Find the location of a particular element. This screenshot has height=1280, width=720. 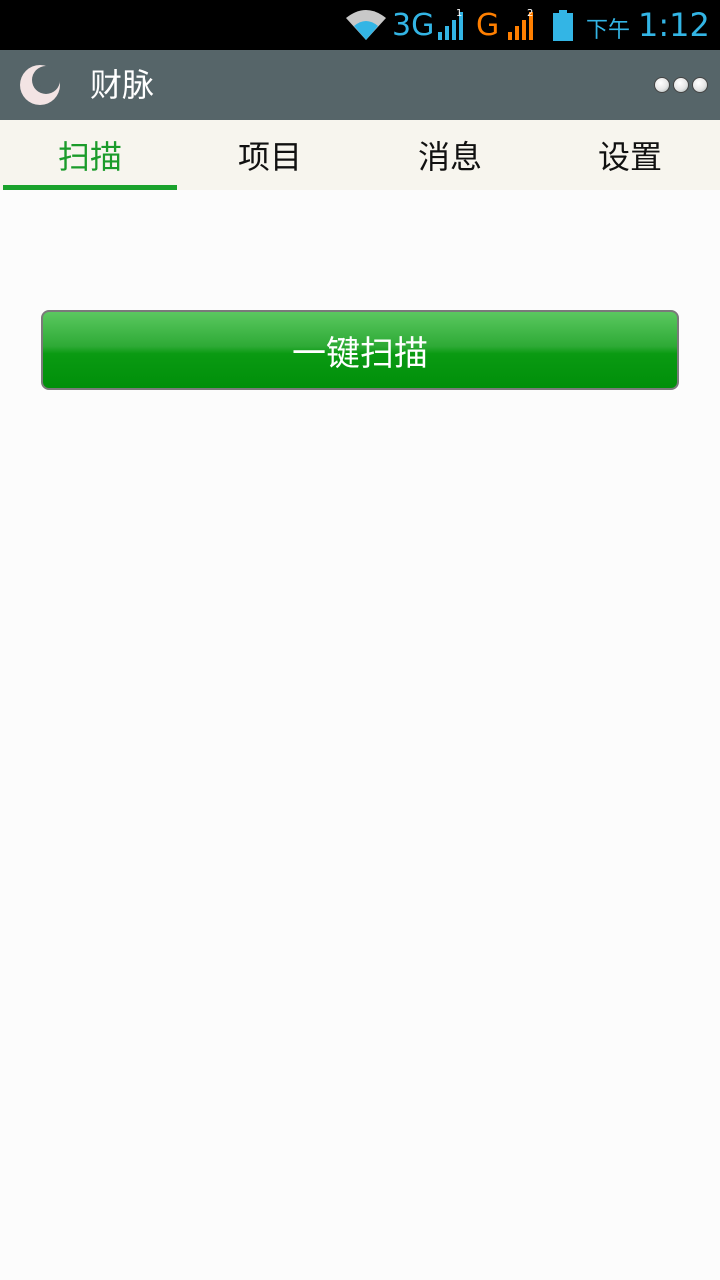

sim1-index: 1 is located at coordinates (459, 13).